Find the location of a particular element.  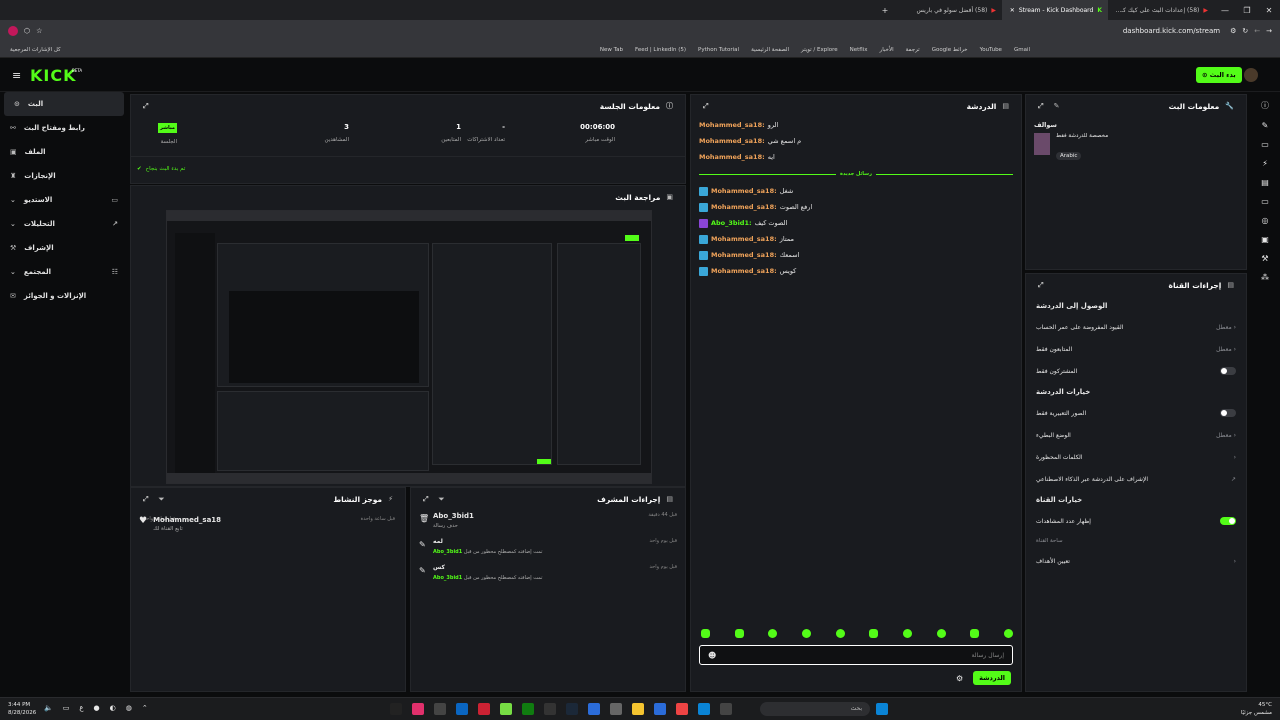

language-indicator: ع is located at coordinates (81, 708).